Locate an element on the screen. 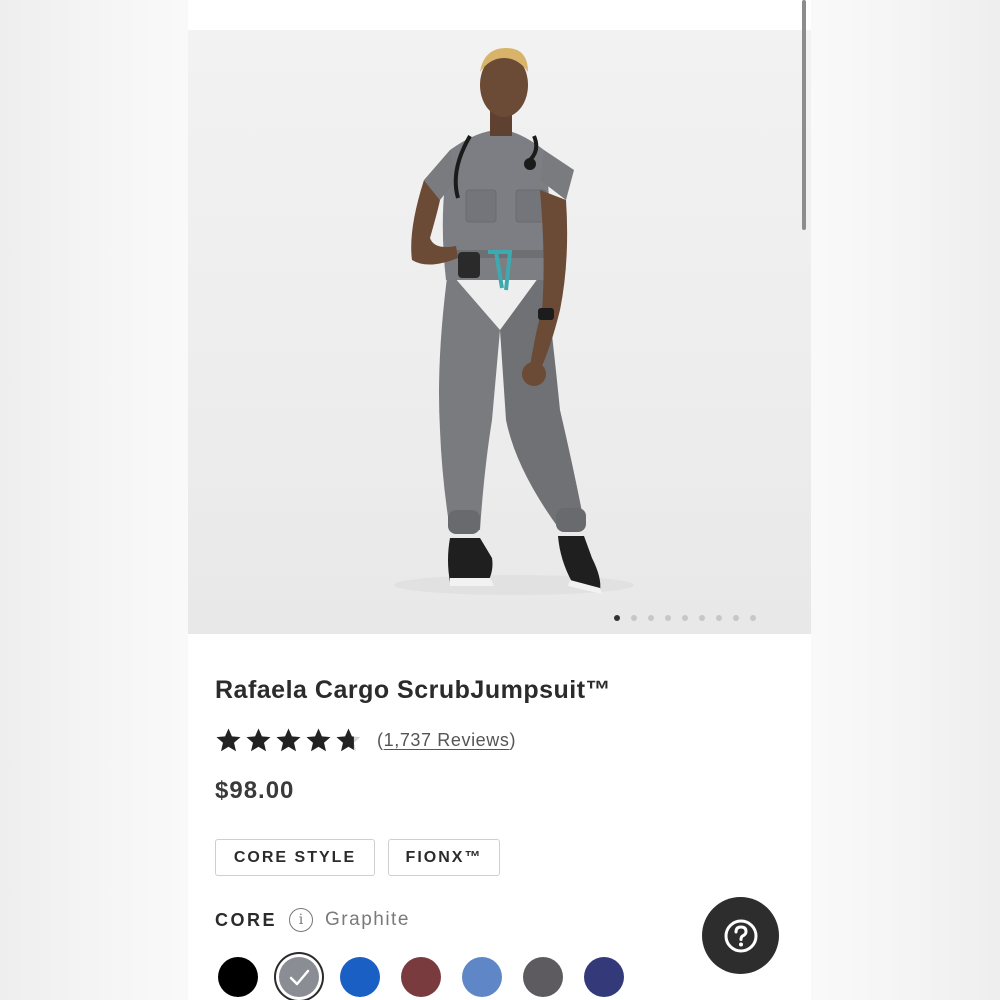  gallery-pagination is located at coordinates (685, 618).